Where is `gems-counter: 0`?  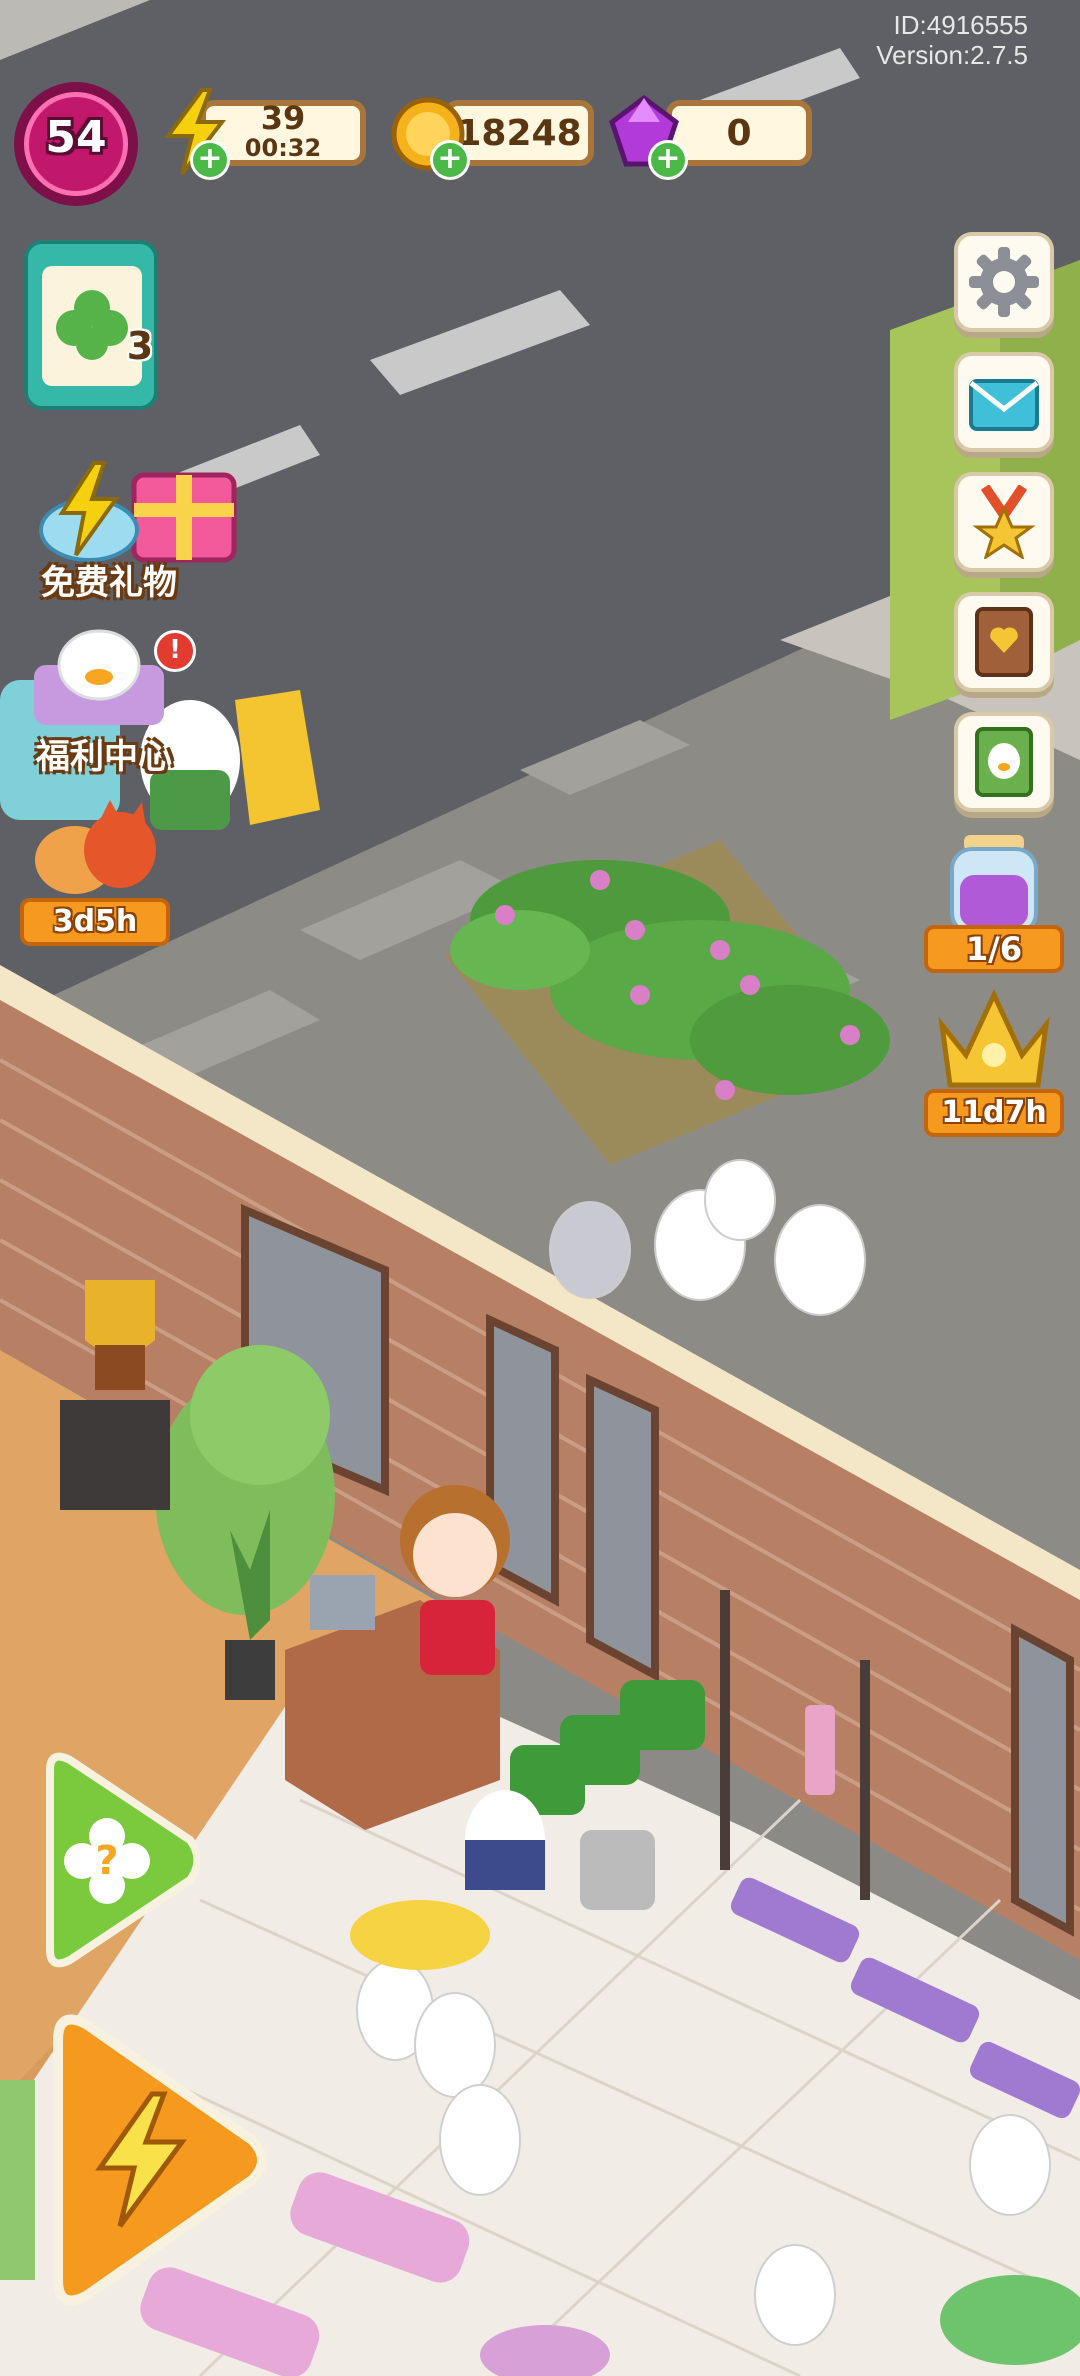 gems-counter: 0 is located at coordinates (739, 133).